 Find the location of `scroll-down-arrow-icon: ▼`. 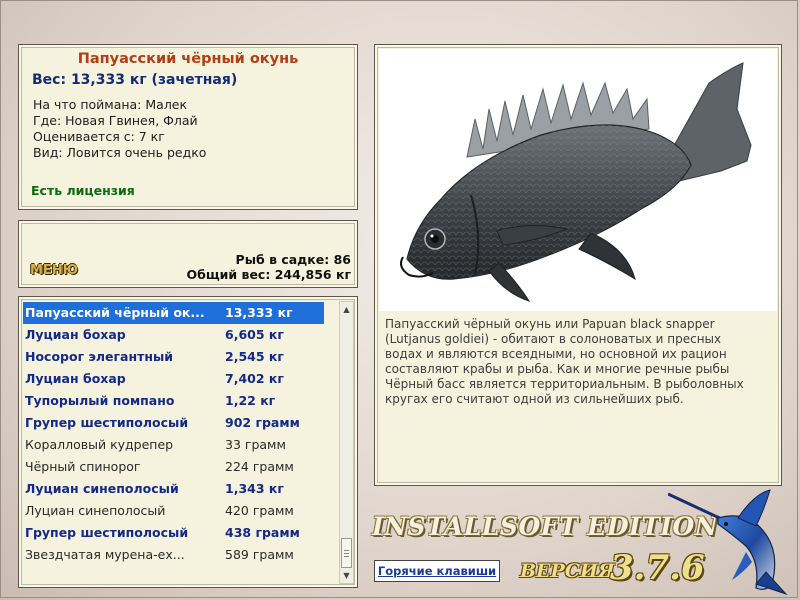

scroll-down-arrow-icon: ▼ is located at coordinates (346, 575).